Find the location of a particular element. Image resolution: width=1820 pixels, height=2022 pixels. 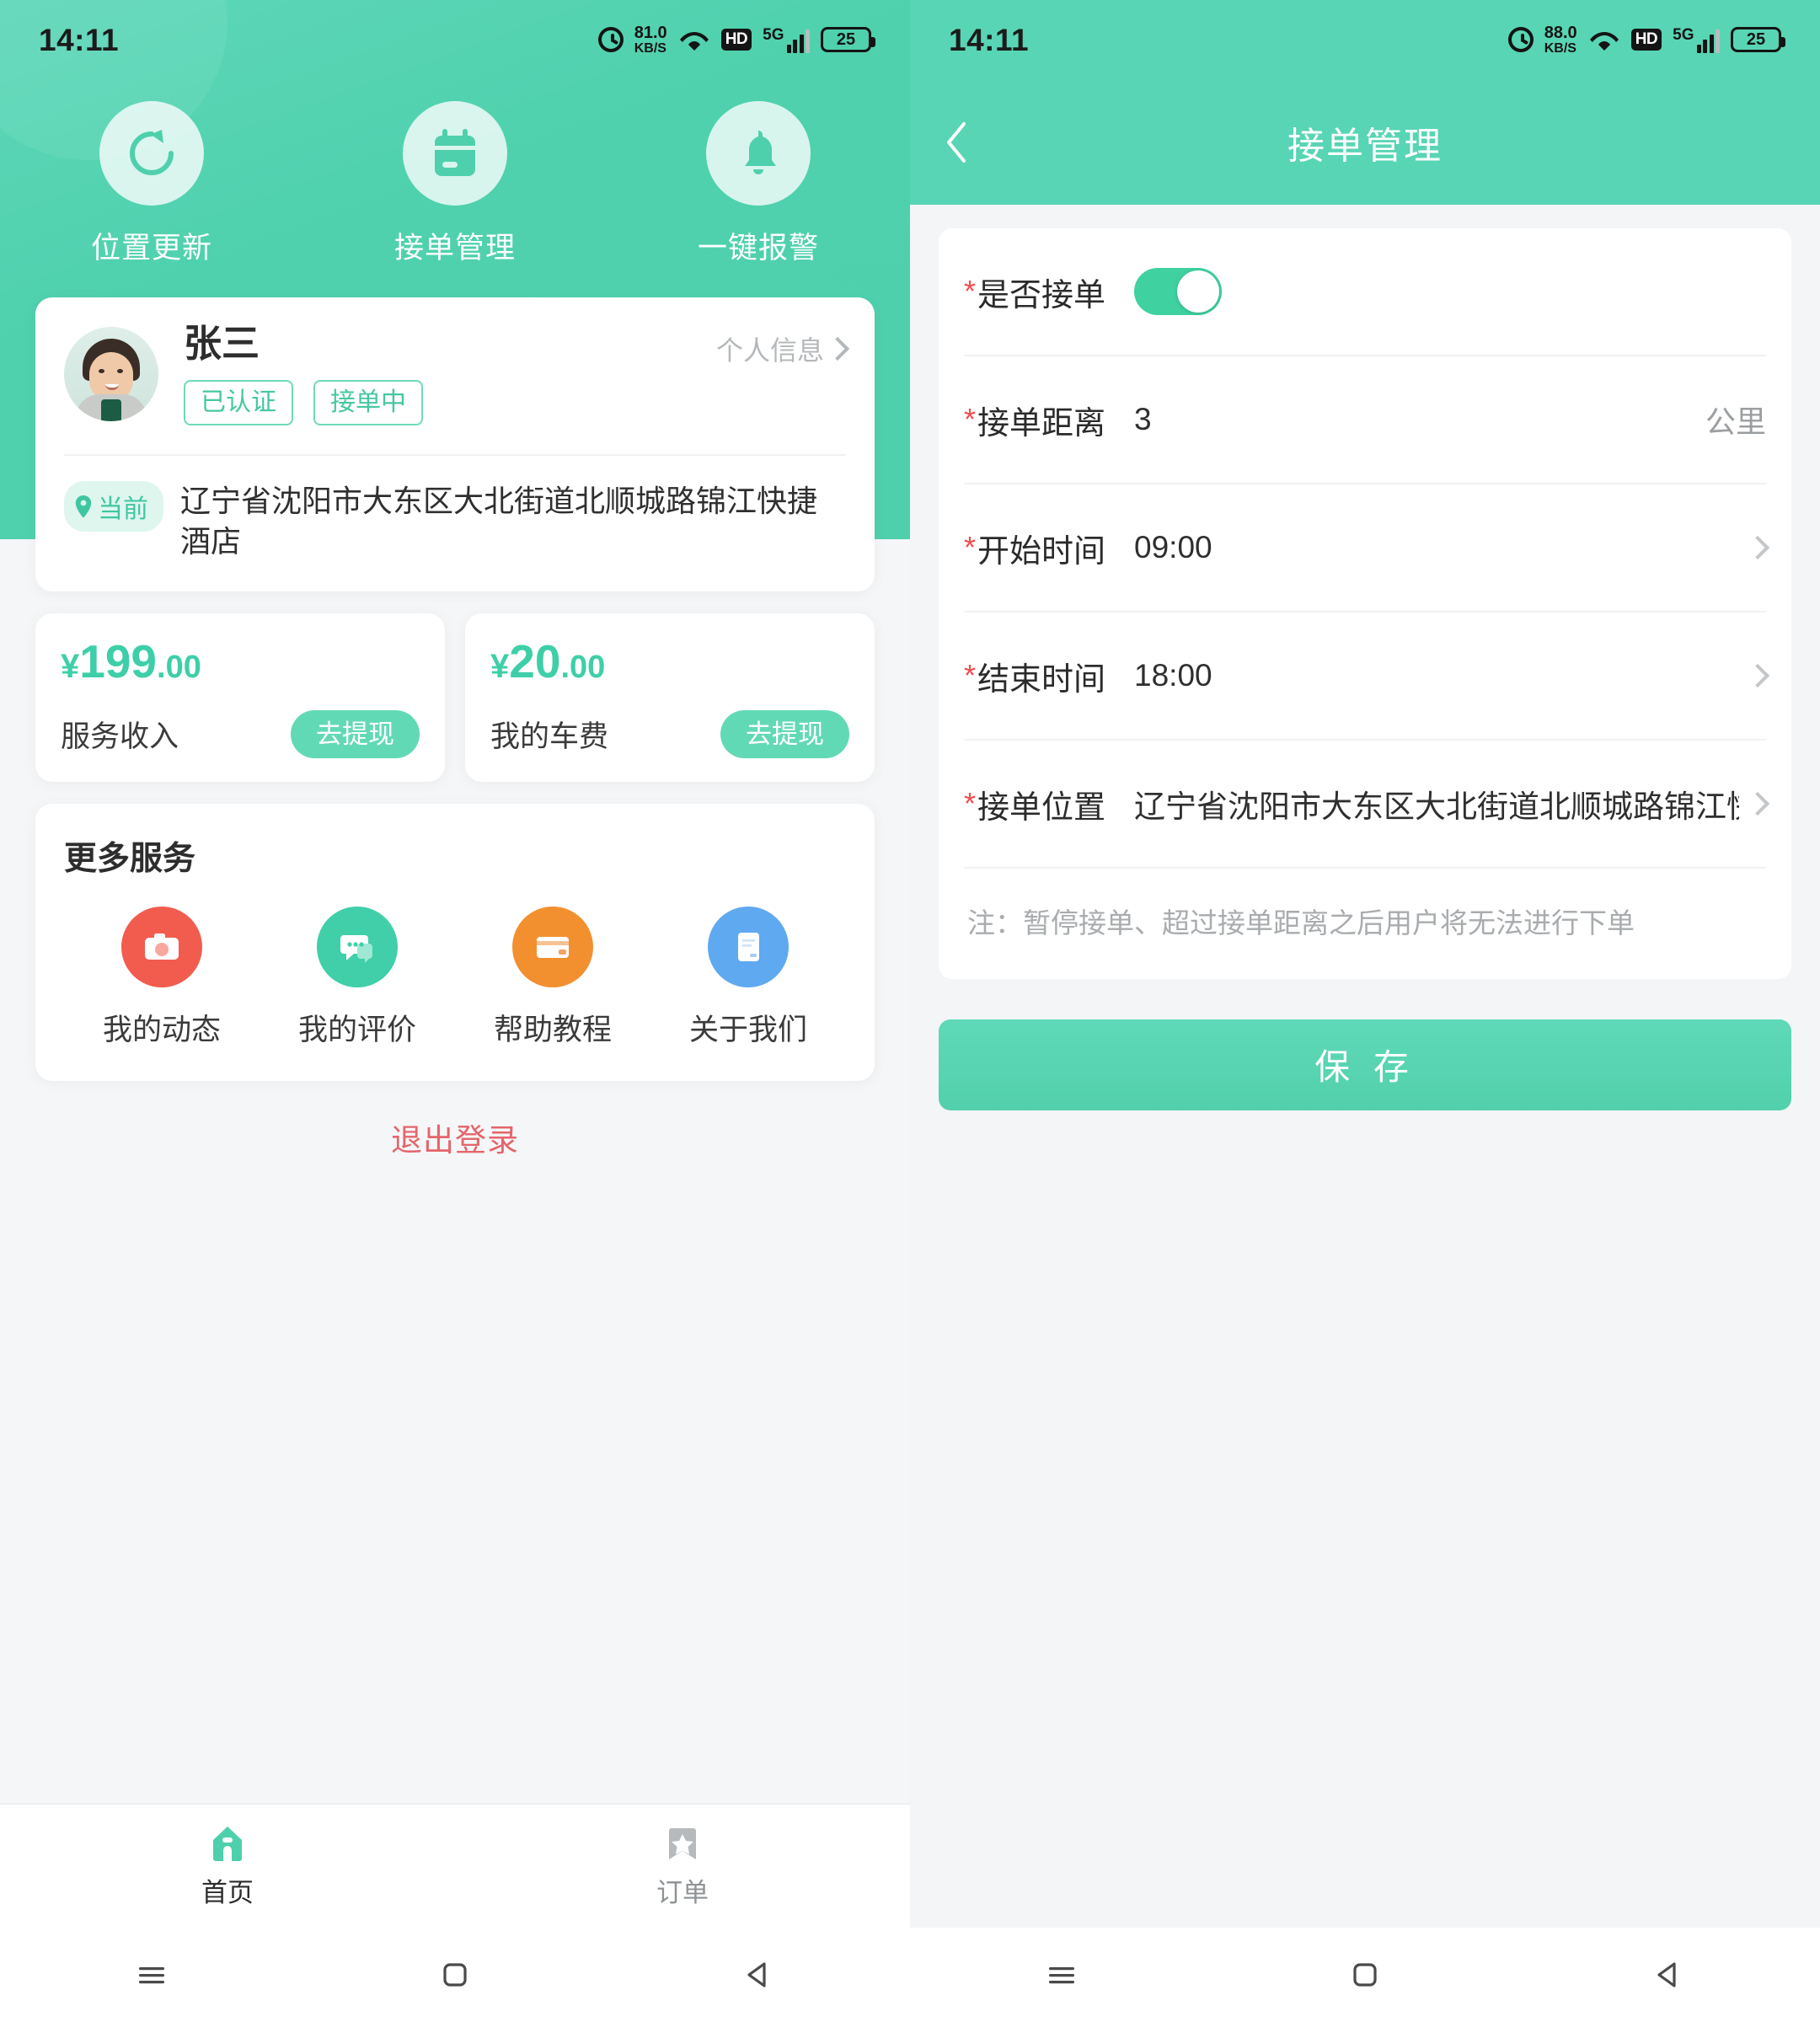

network-speed-indicator: 81.0 KB/S is located at coordinates (650, 40).